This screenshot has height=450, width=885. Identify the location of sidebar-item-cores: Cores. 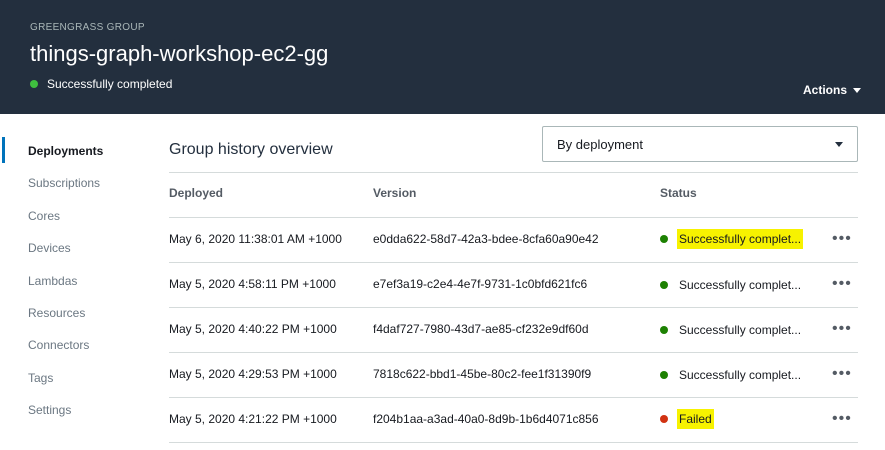
(44, 216).